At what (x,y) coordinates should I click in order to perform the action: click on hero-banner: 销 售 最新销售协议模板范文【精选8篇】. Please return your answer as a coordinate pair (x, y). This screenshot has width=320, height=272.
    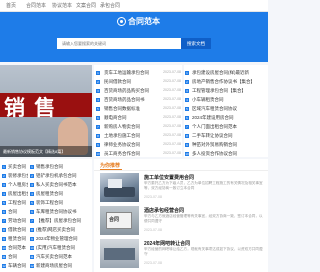
    Looking at the image, I should click on (46, 111).